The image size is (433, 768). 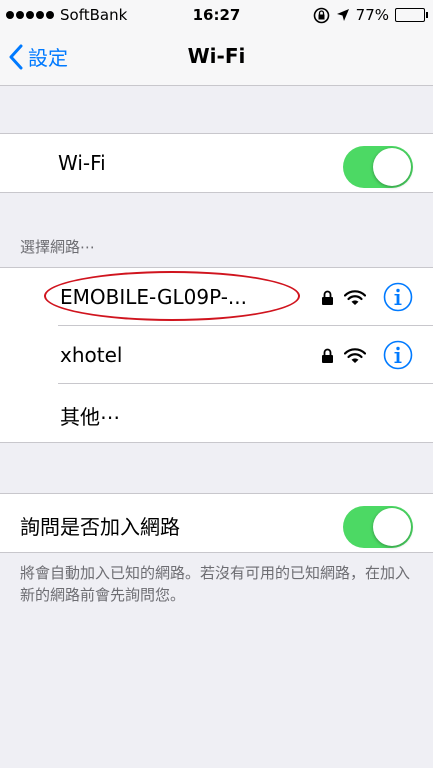 I want to click on wifi-toggle-switch, so click(x=378, y=167).